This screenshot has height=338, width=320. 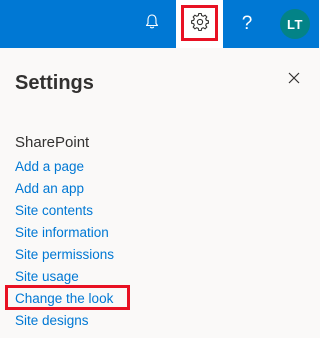 I want to click on suite-header: ? LT, so click(x=159, y=24).